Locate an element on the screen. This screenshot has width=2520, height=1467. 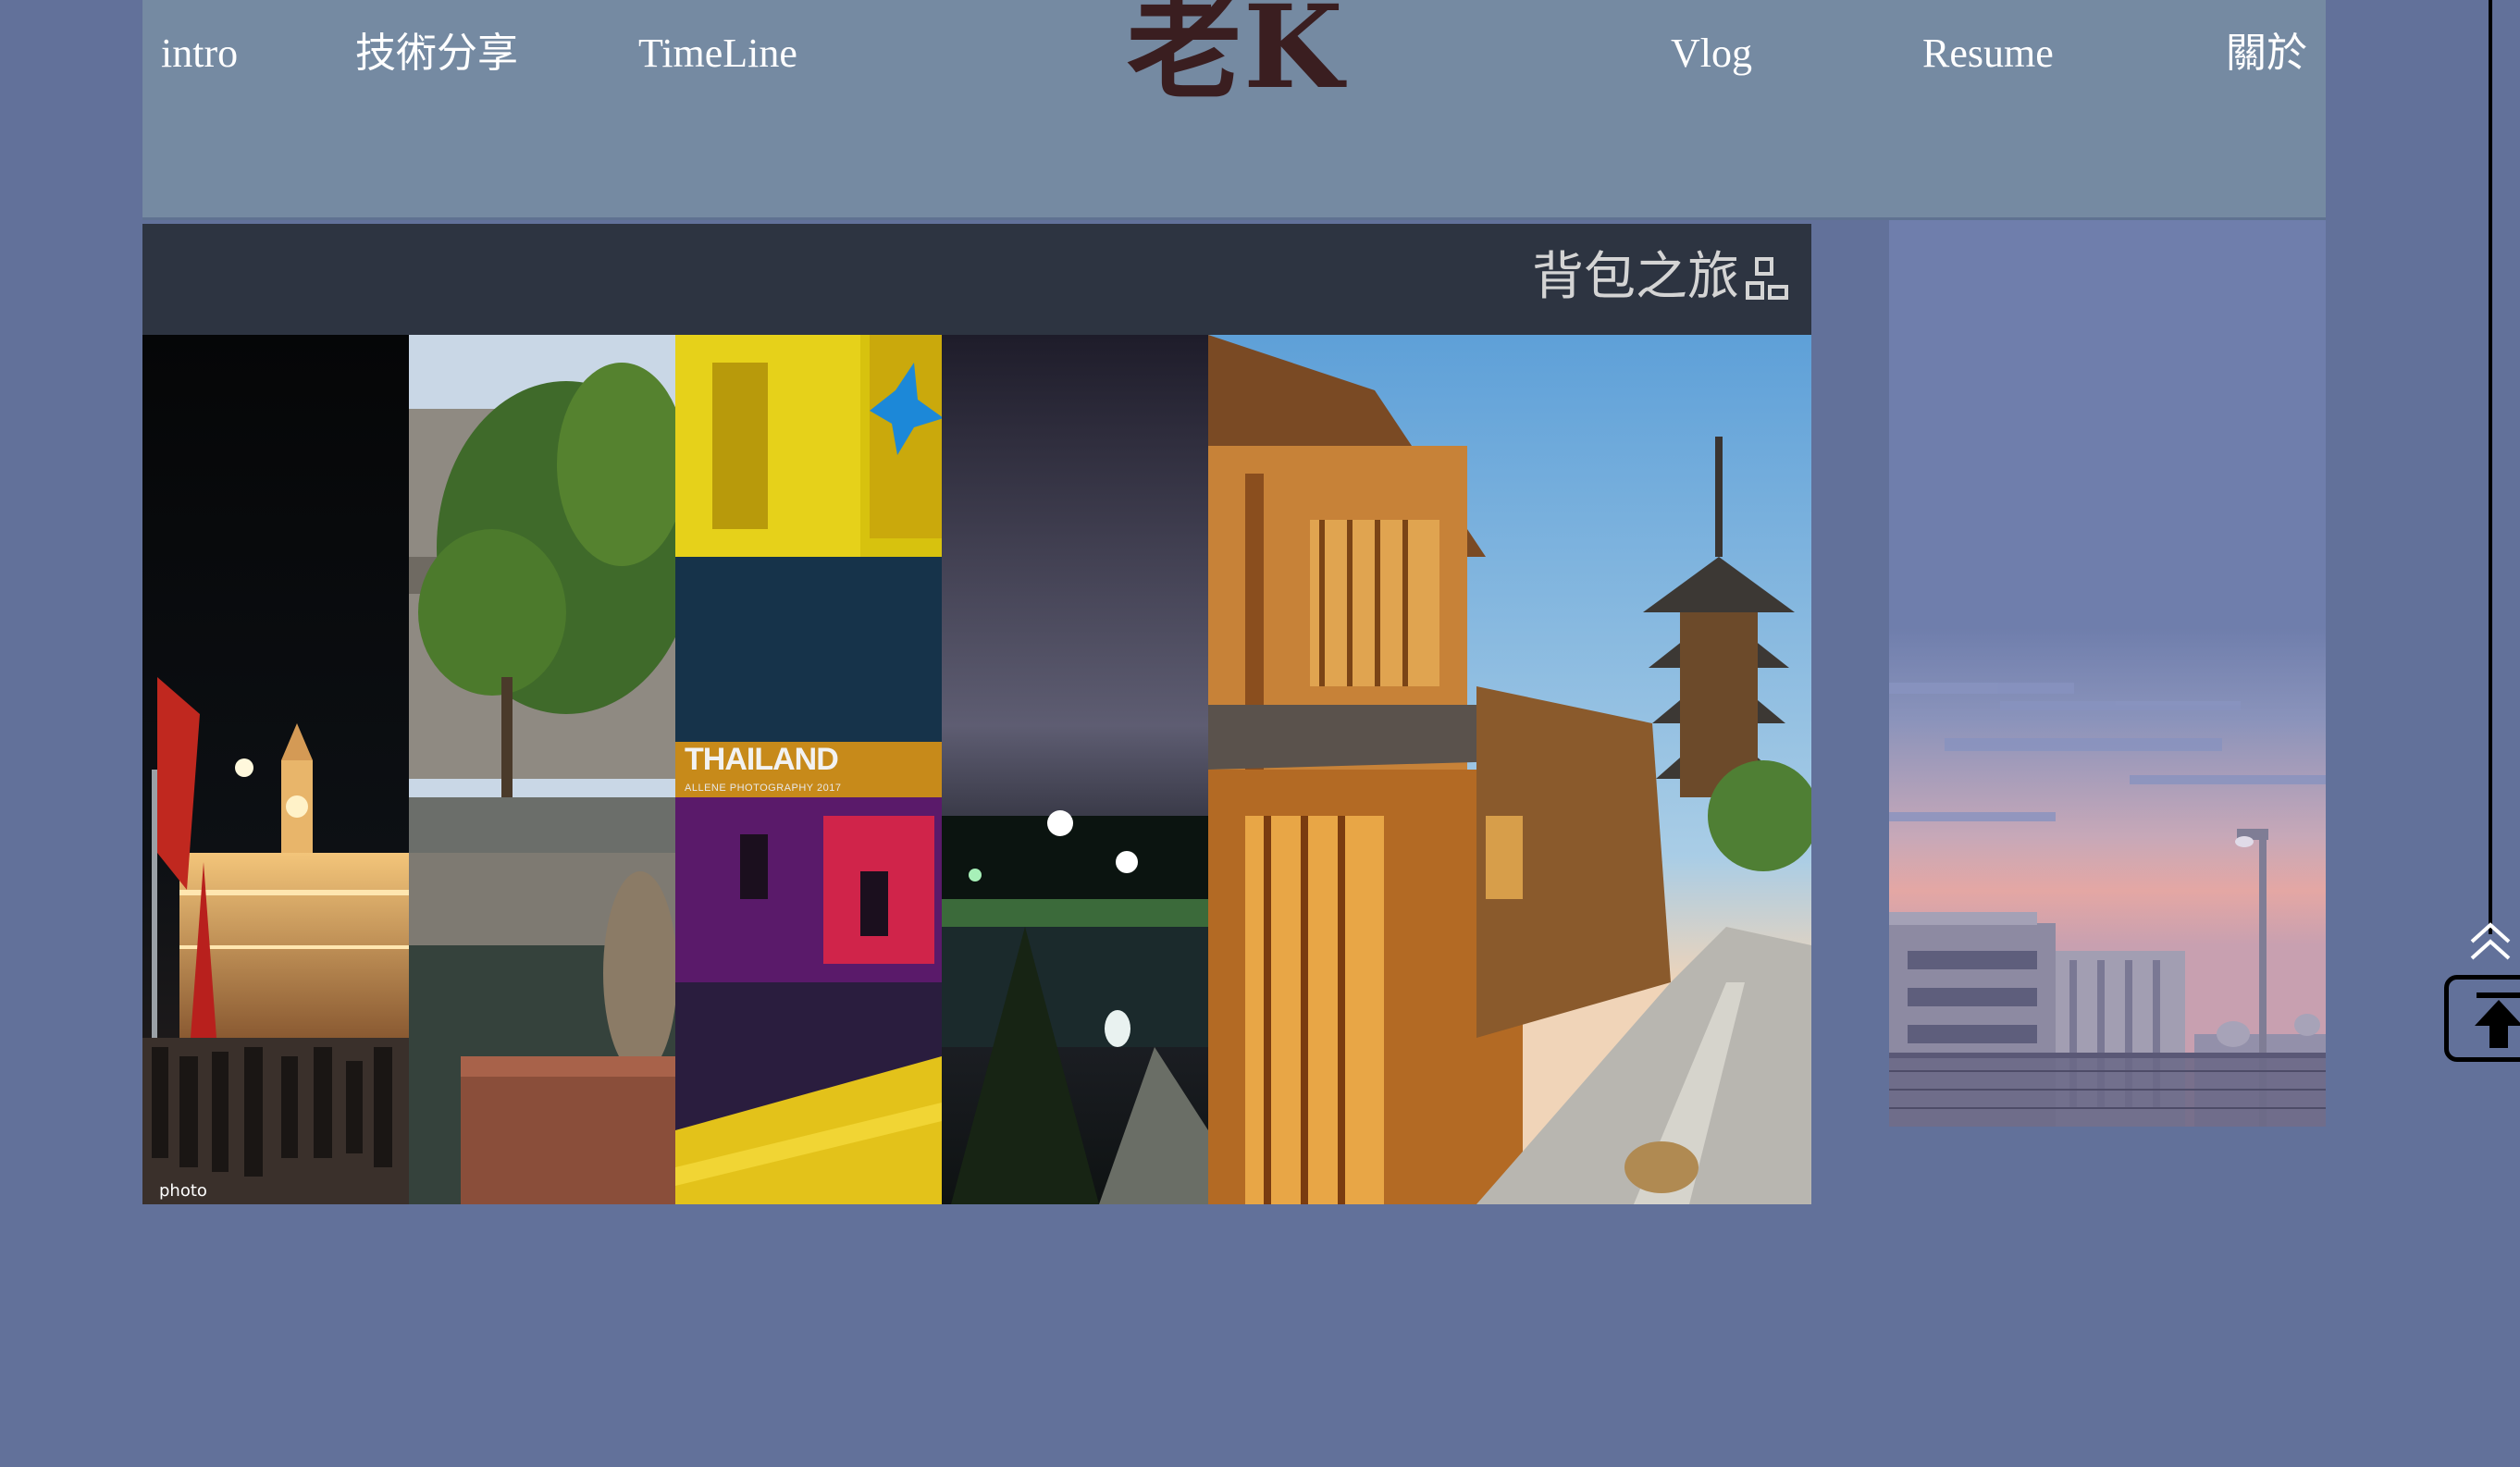
photo-watermark: photo is located at coordinates (183, 1191).